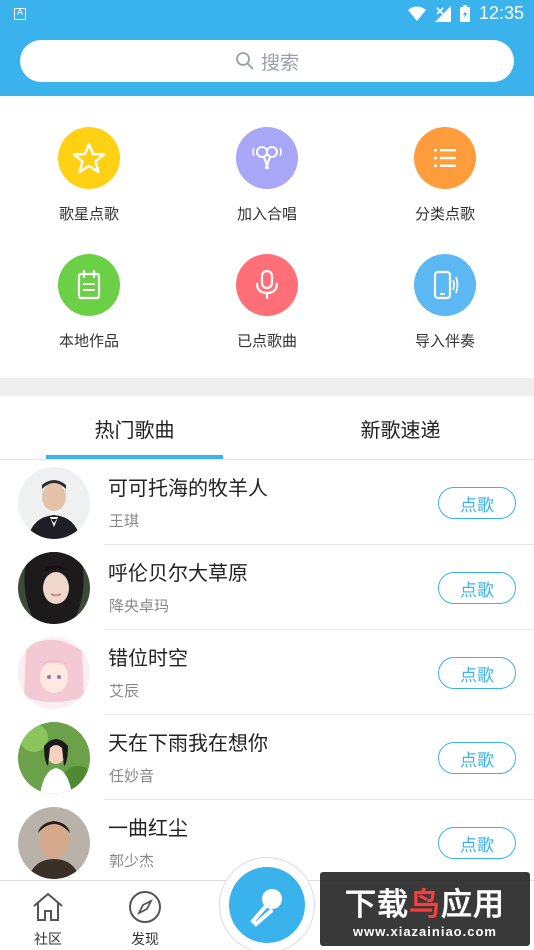  Describe the element at coordinates (48, 907) in the screenshot. I see `home-icon` at that location.